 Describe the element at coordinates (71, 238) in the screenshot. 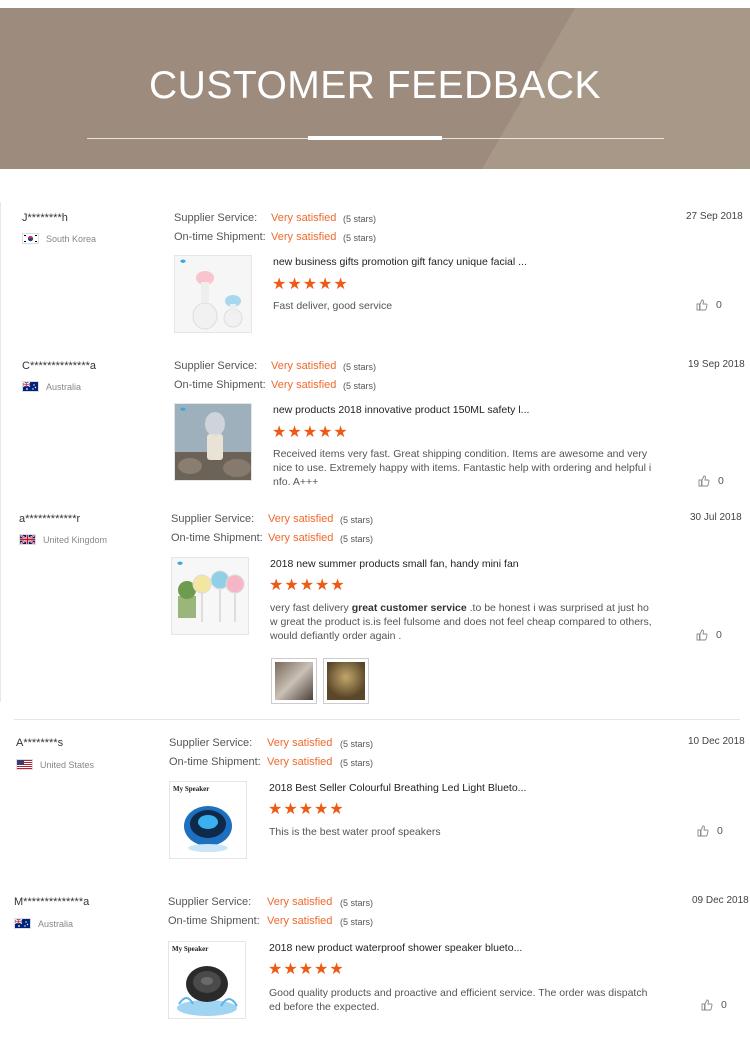

I see `country-name: South Korea` at that location.